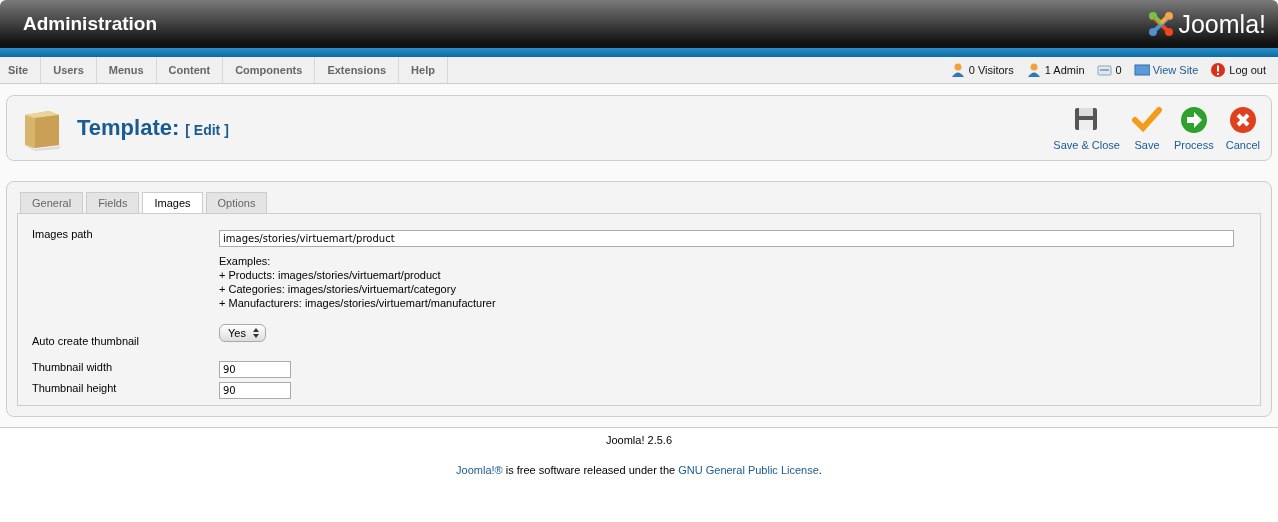 The image size is (1278, 522). What do you see at coordinates (748, 470) in the screenshot?
I see `footer-link: GNU General Public License` at bounding box center [748, 470].